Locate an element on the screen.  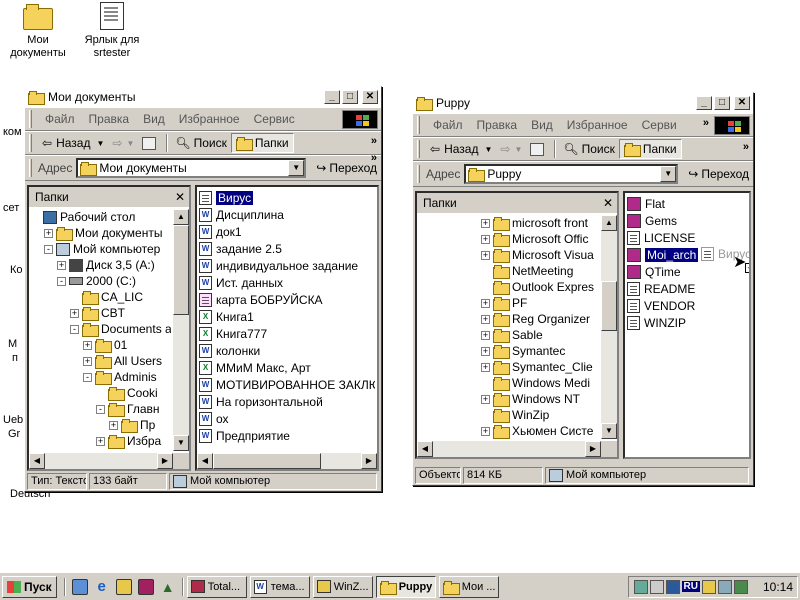
tree-item: CA_LIC is located at coordinates (101, 297).